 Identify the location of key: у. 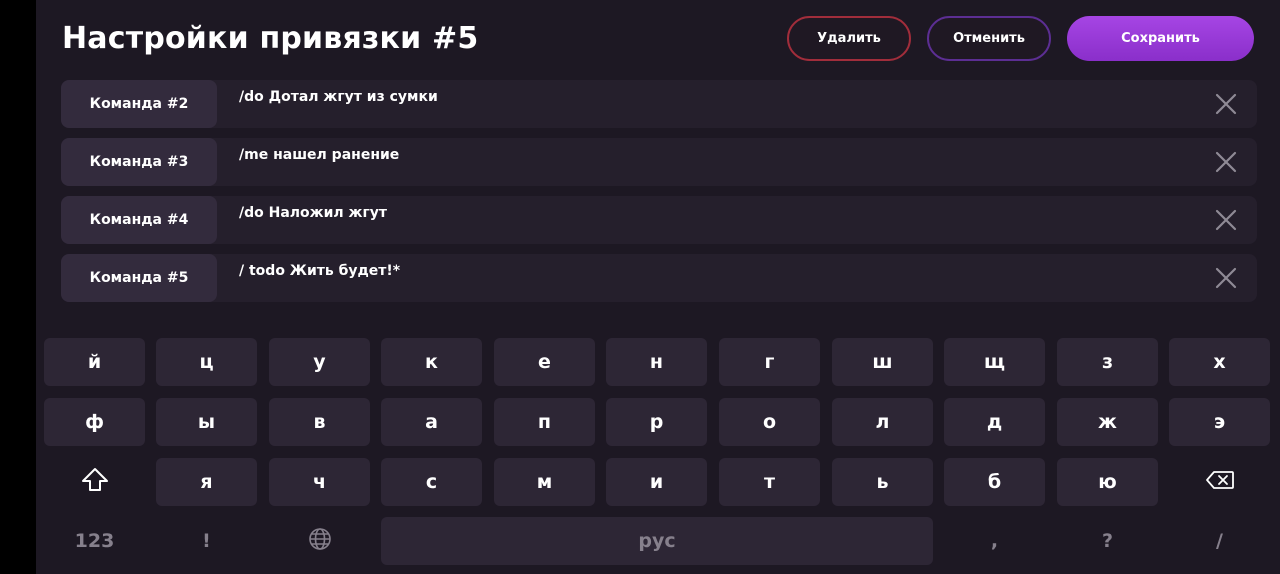
(319, 362).